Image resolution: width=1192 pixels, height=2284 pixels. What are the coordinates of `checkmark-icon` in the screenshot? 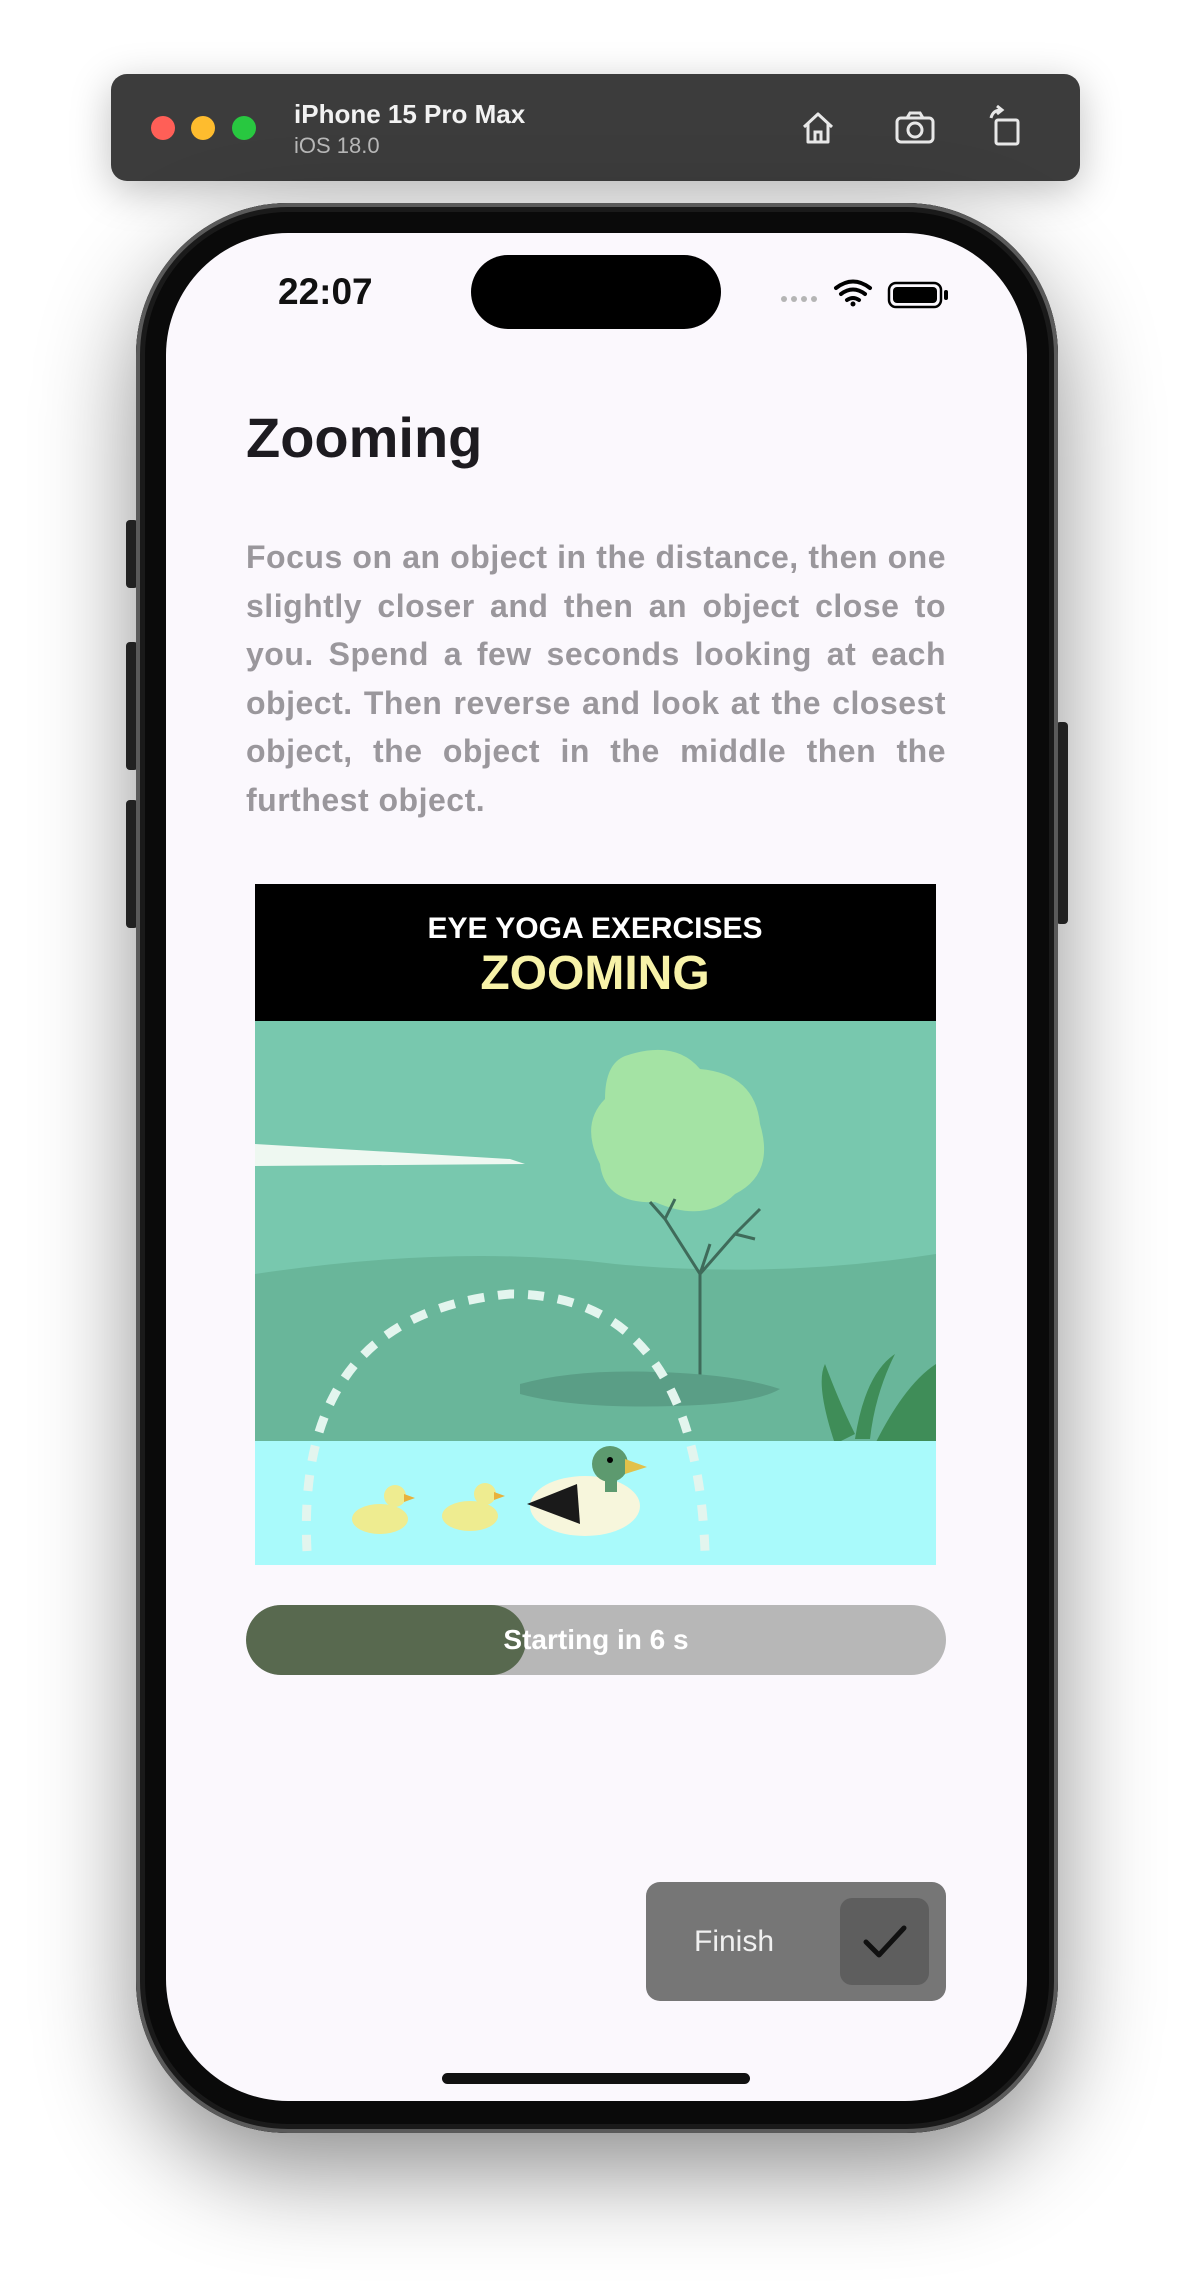 It's located at (884, 1941).